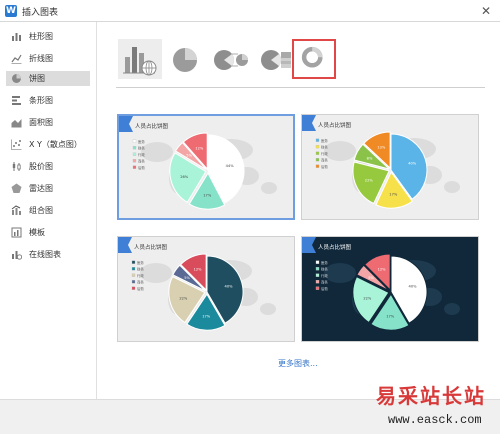  What do you see at coordinates (37, 78) in the screenshot?
I see `sidebar-item-label: 饼图` at bounding box center [37, 78].